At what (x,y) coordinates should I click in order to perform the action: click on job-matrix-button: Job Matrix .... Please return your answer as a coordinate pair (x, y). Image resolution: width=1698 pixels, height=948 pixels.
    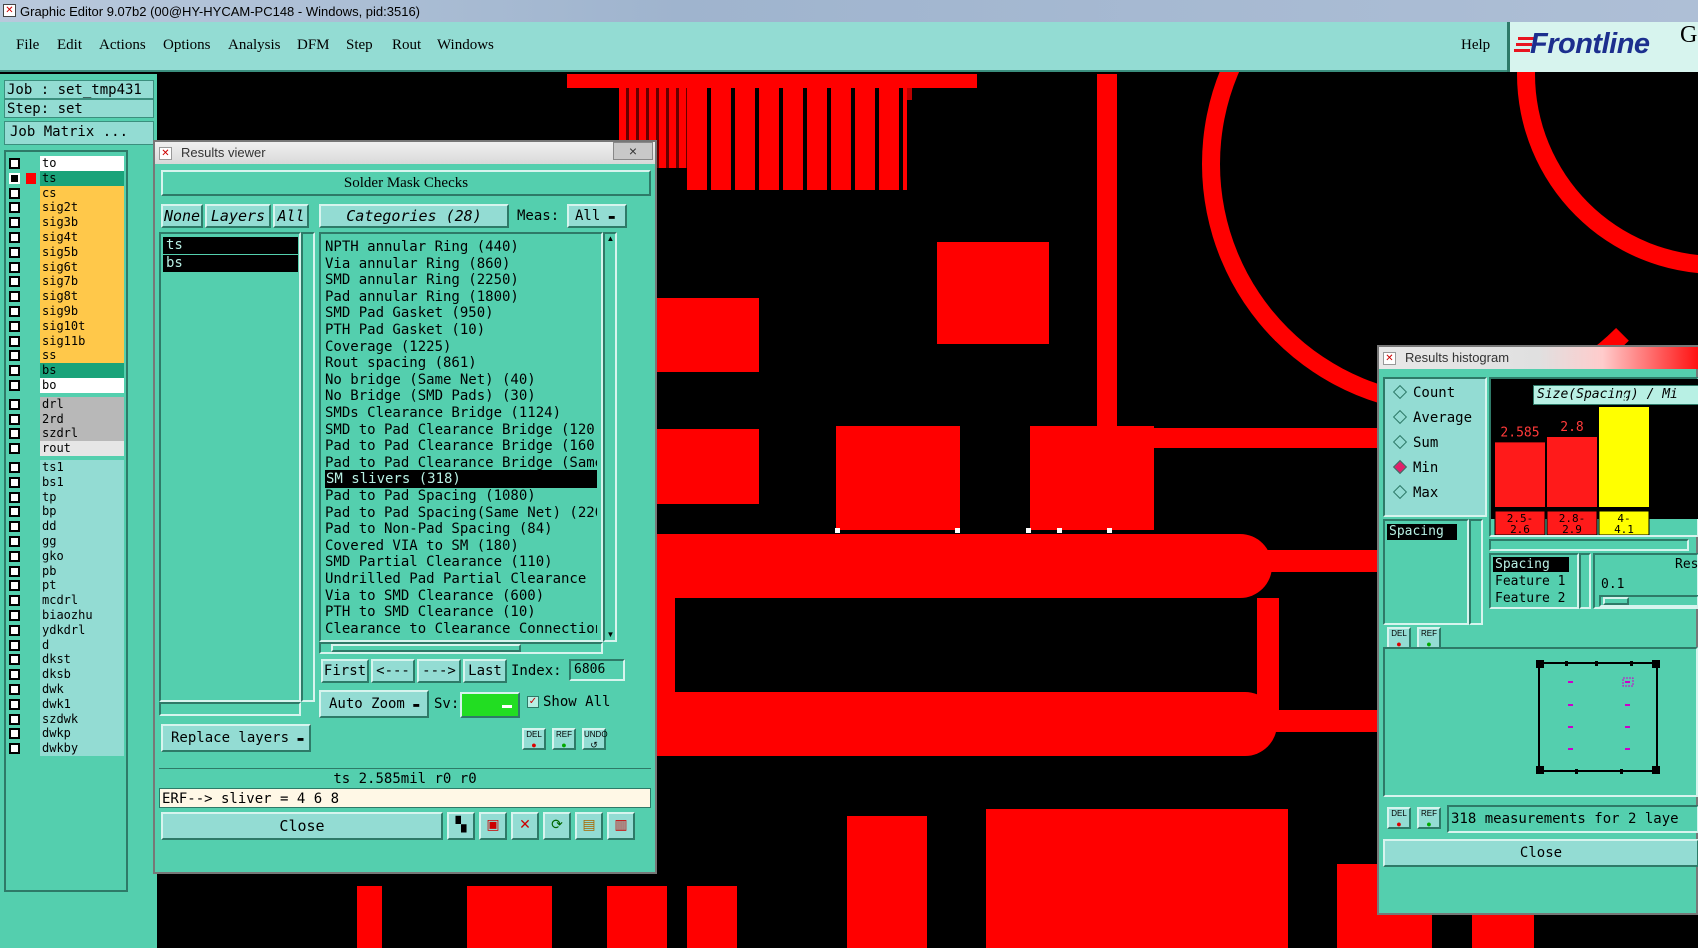
    Looking at the image, I should click on (79, 133).